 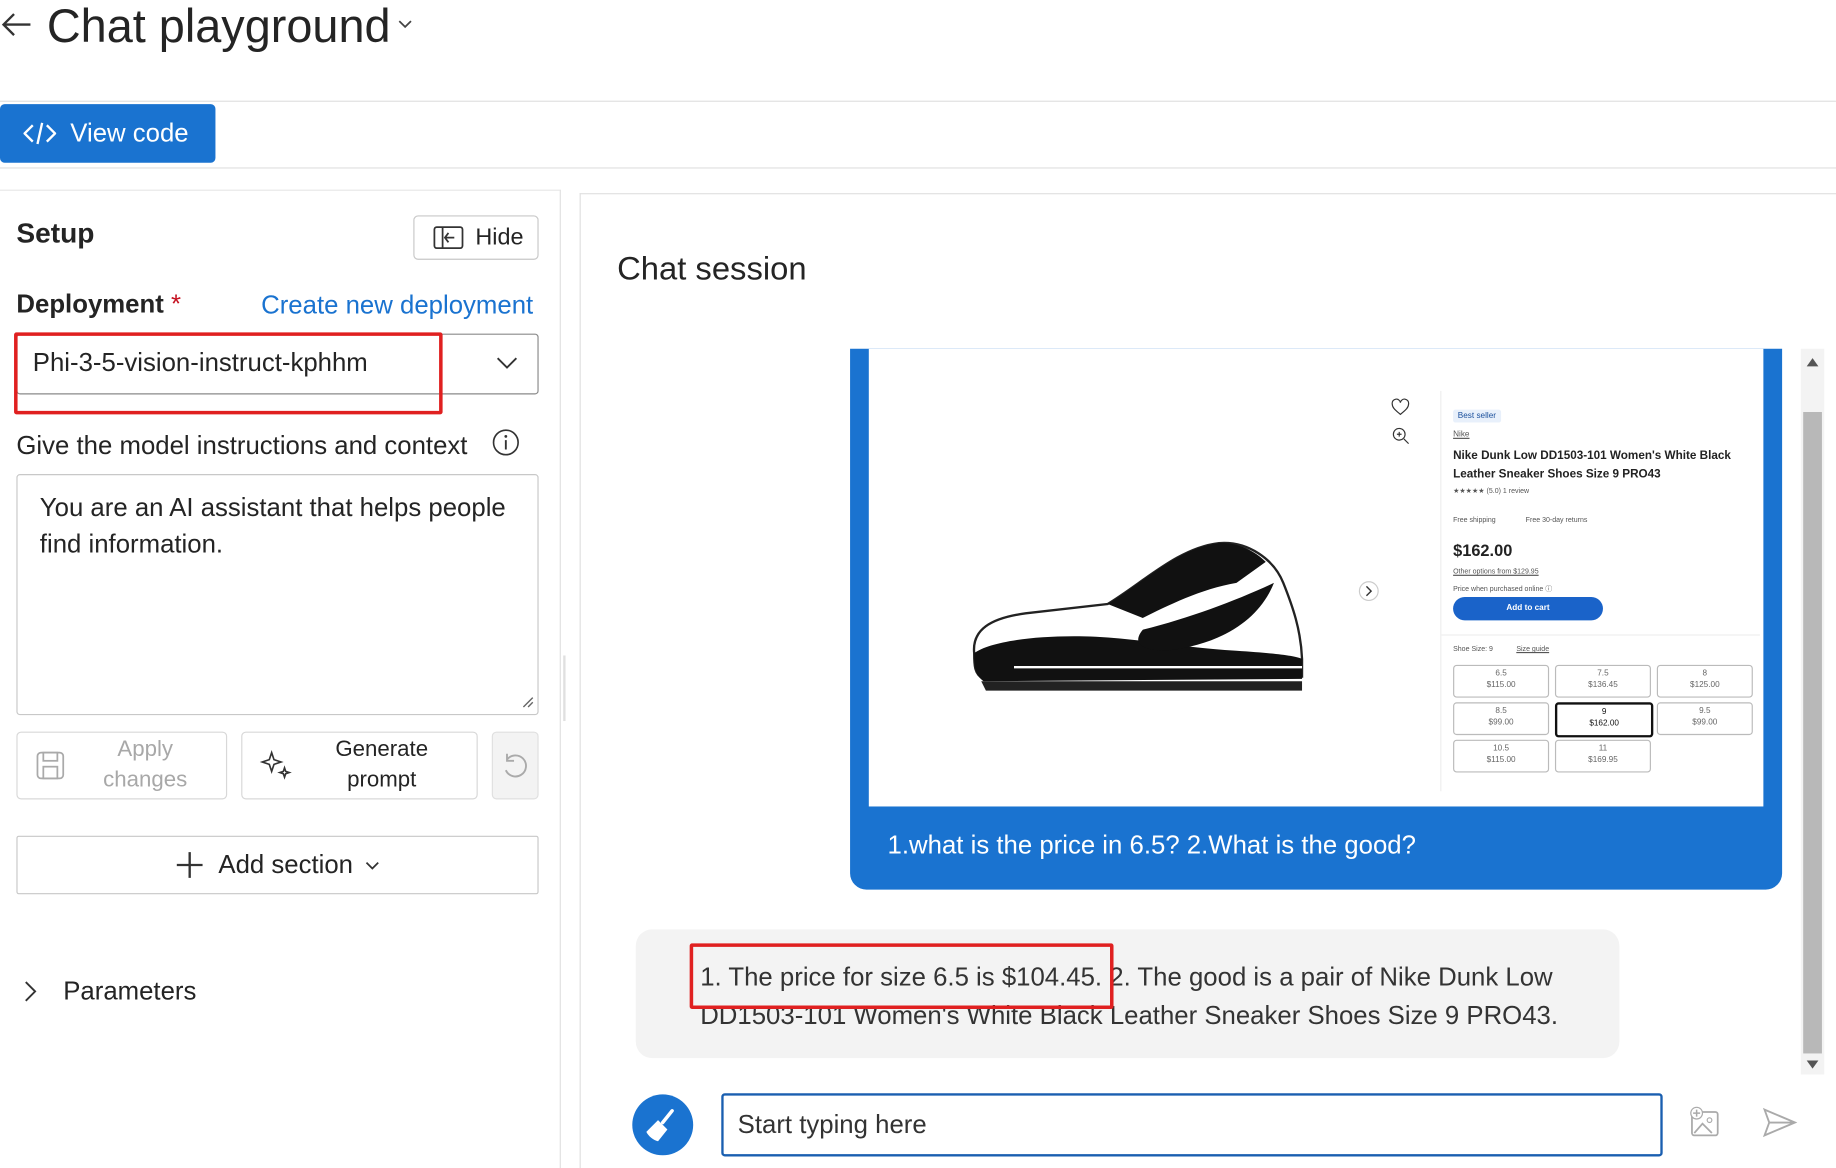 I want to click on parameters-label: Parameters, so click(x=130, y=991).